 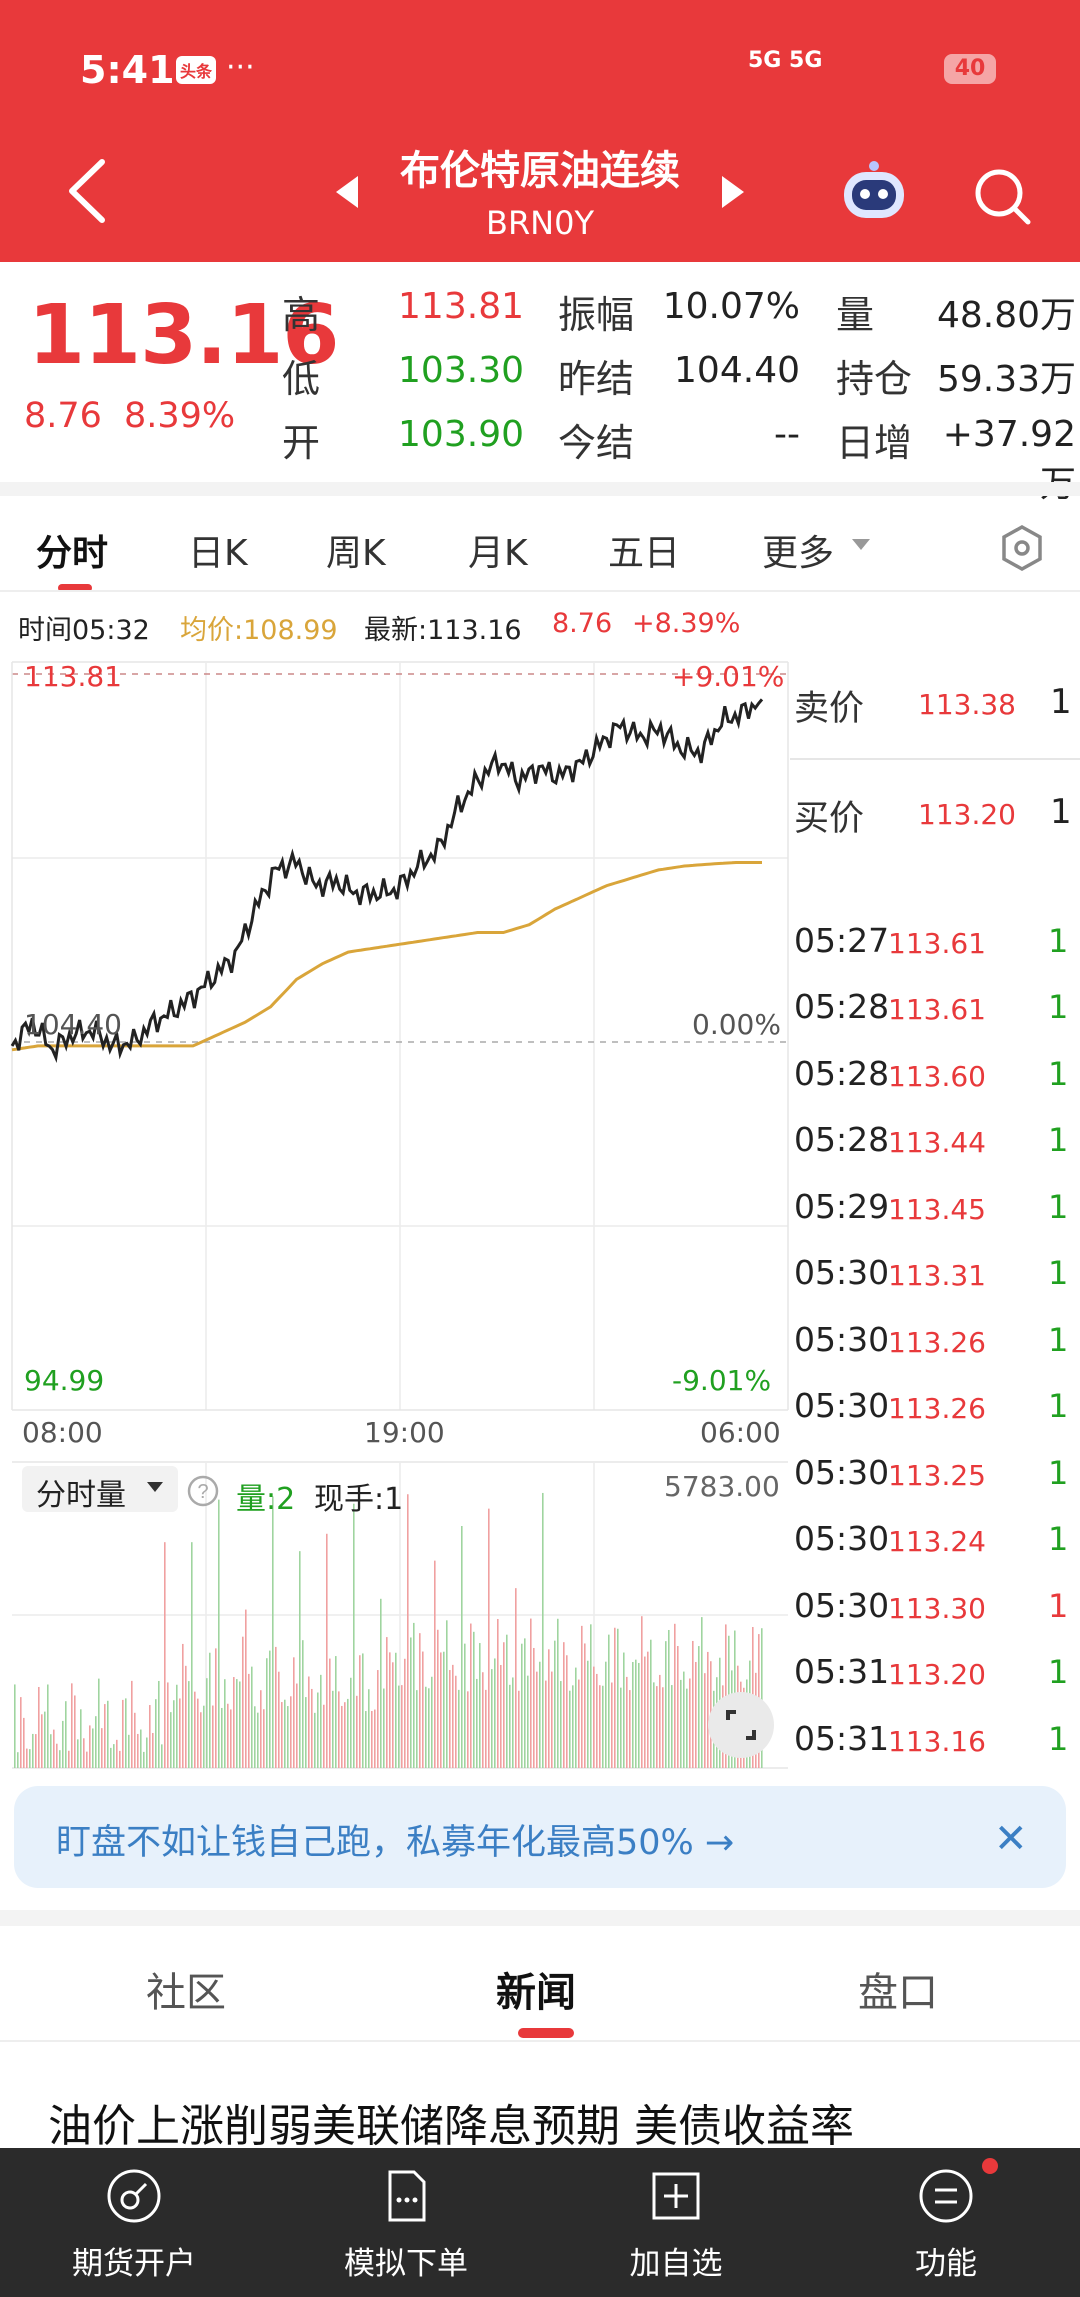 What do you see at coordinates (100, 1489) in the screenshot?
I see `volume-selector: 分时量` at bounding box center [100, 1489].